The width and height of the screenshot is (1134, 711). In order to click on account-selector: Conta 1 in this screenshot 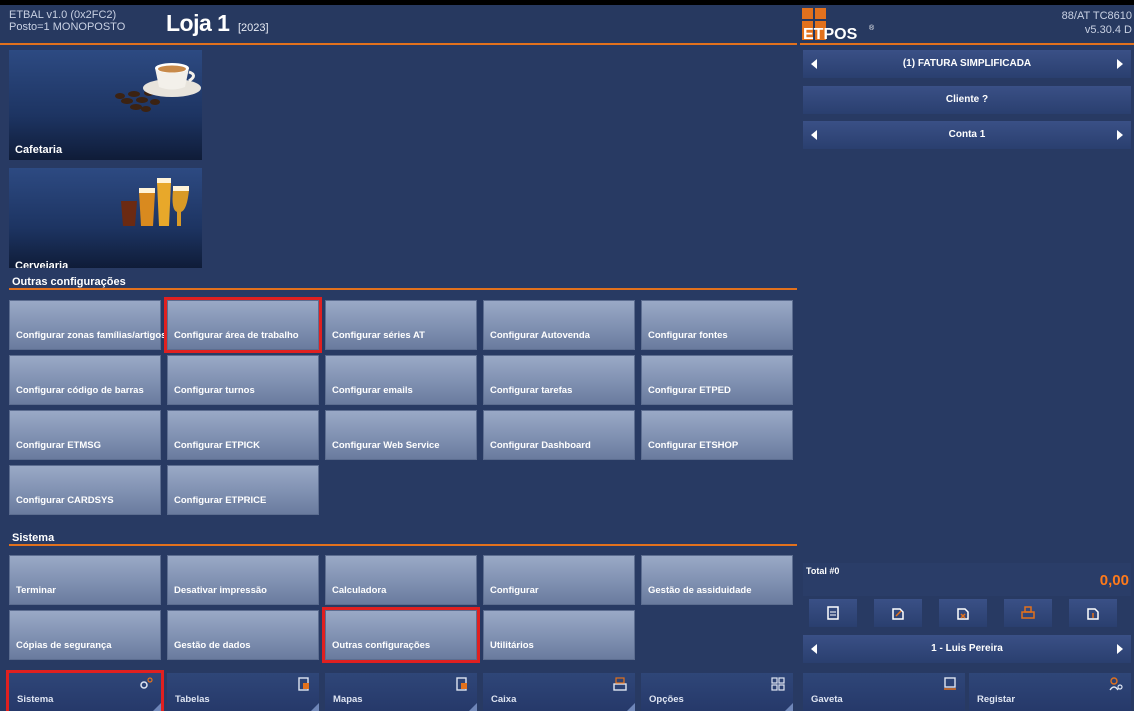, I will do `click(967, 135)`.